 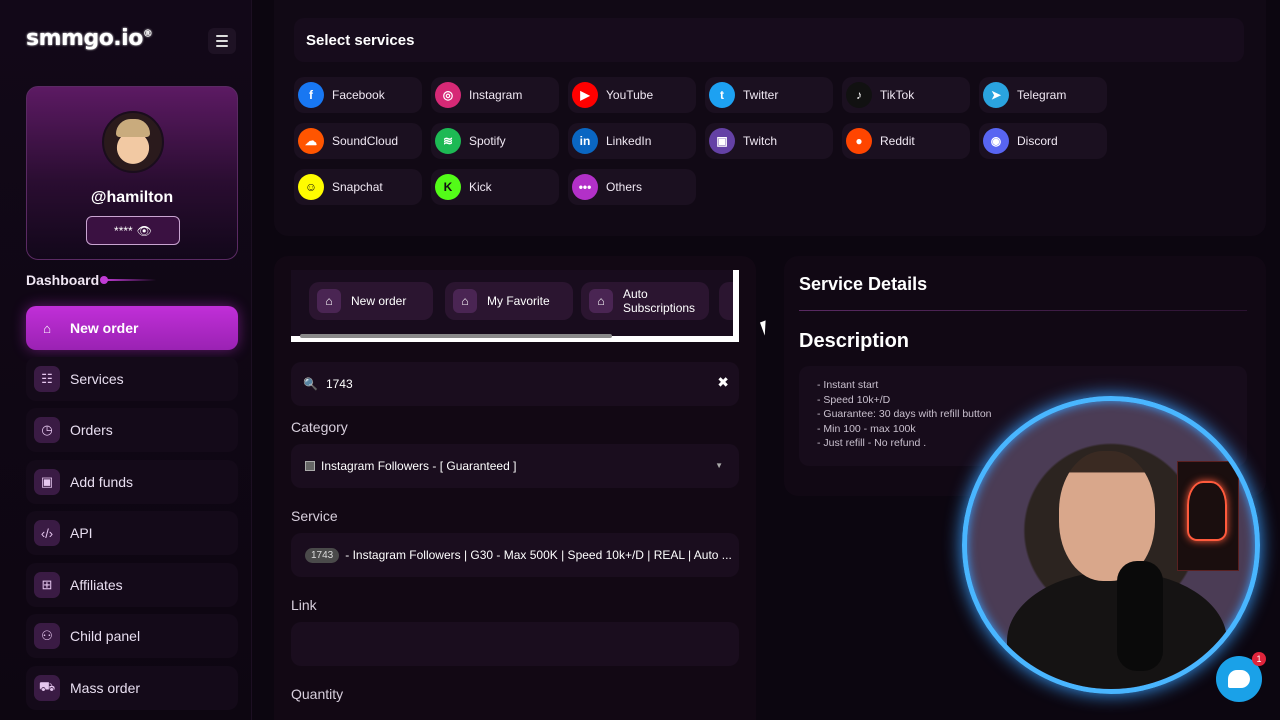 What do you see at coordinates (585, 95) in the screenshot?
I see `youtube-icon: ▶` at bounding box center [585, 95].